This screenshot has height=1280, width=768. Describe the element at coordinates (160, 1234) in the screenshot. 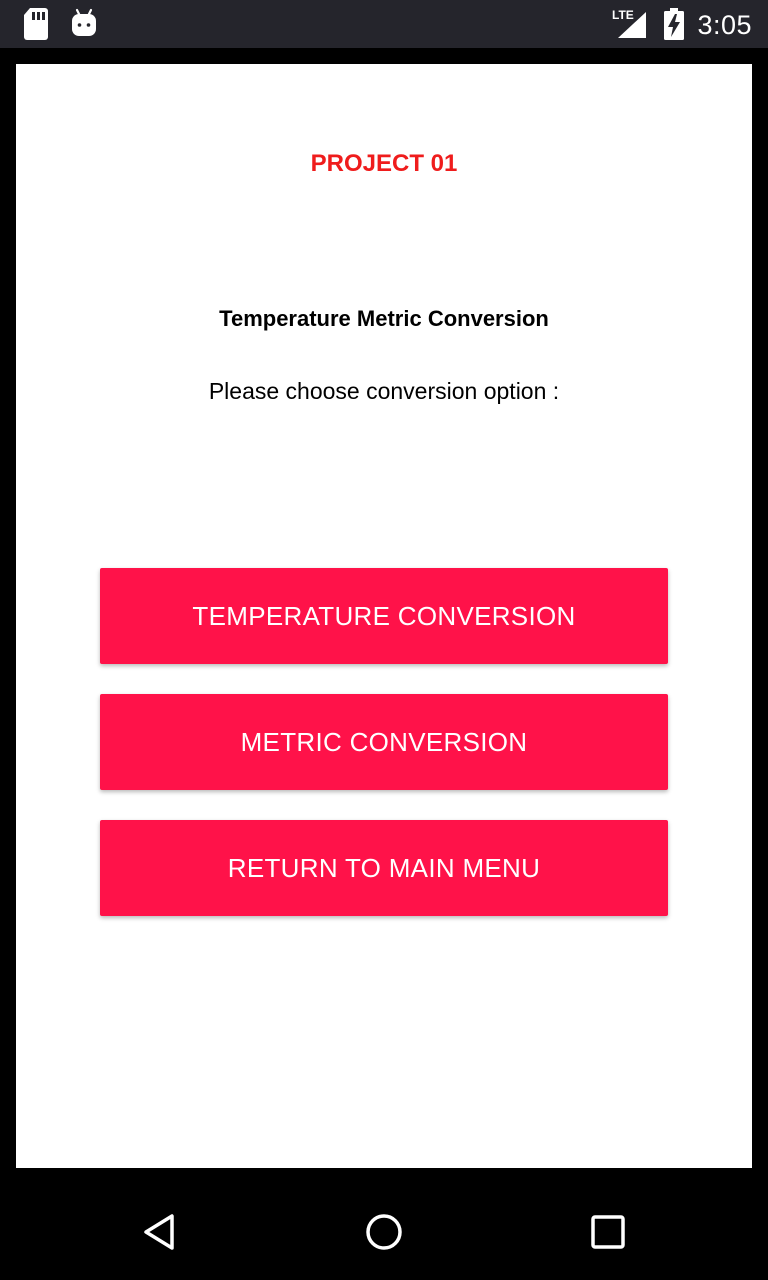

I see `back-icon` at that location.